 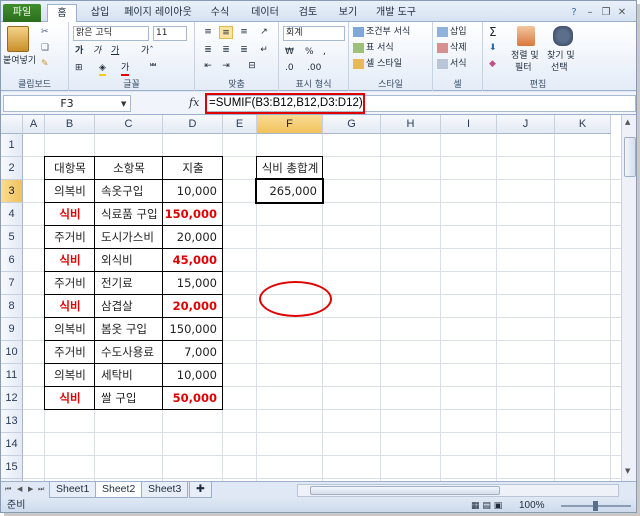 What do you see at coordinates (194, 102) in the screenshot?
I see `insert-function-icon: fx` at bounding box center [194, 102].